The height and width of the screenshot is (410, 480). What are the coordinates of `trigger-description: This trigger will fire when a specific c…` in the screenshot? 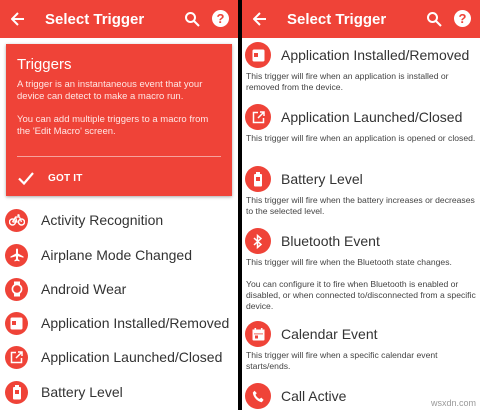 It's located at (342, 360).